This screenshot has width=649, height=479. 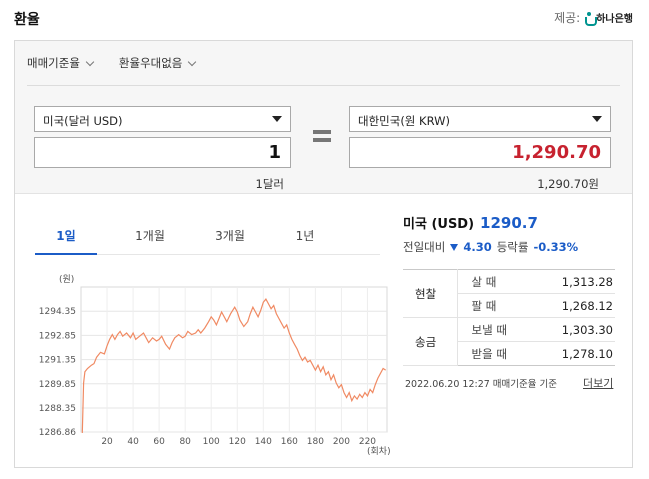 I want to click on x-tick-label: 100, so click(x=211, y=442).